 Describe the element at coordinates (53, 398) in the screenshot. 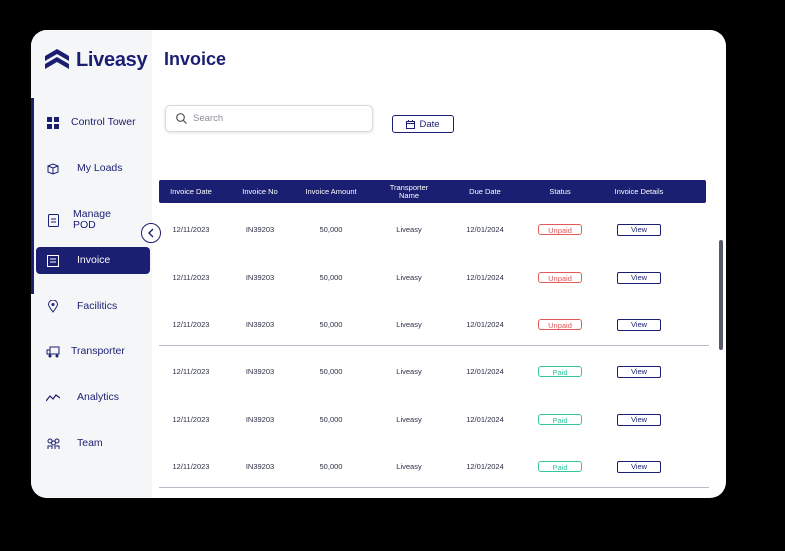

I see `chart-line-icon` at that location.